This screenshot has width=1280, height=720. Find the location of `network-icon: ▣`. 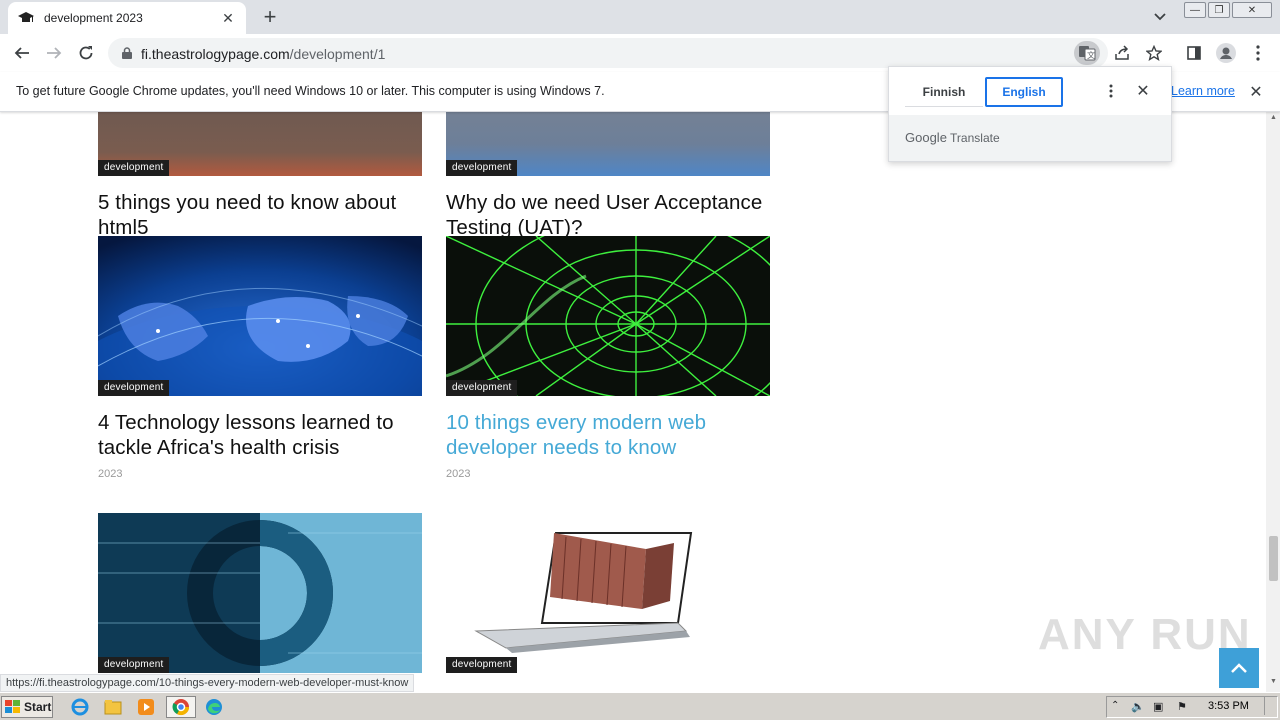

network-icon: ▣ is located at coordinates (1158, 706).